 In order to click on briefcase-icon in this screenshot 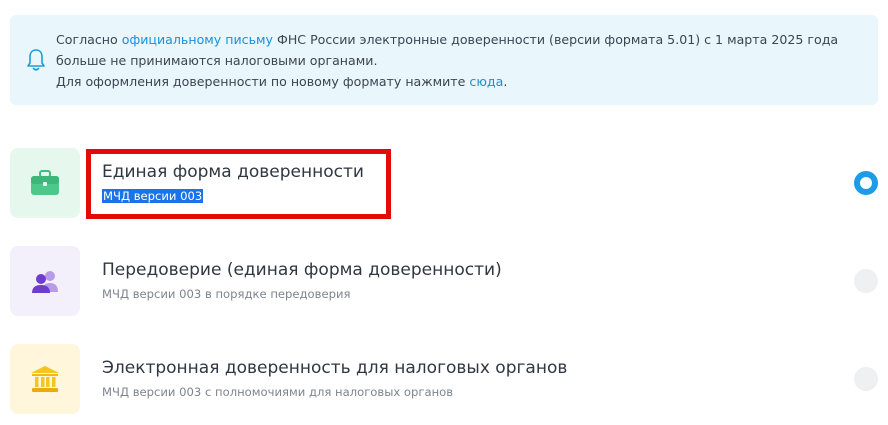, I will do `click(45, 182)`.